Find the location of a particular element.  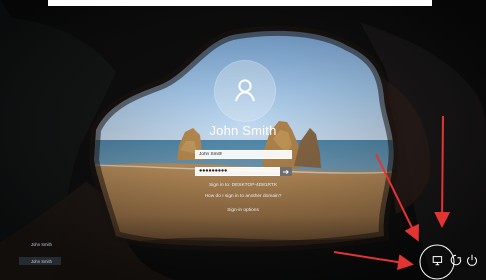

arrow-right-icon is located at coordinates (286, 171).